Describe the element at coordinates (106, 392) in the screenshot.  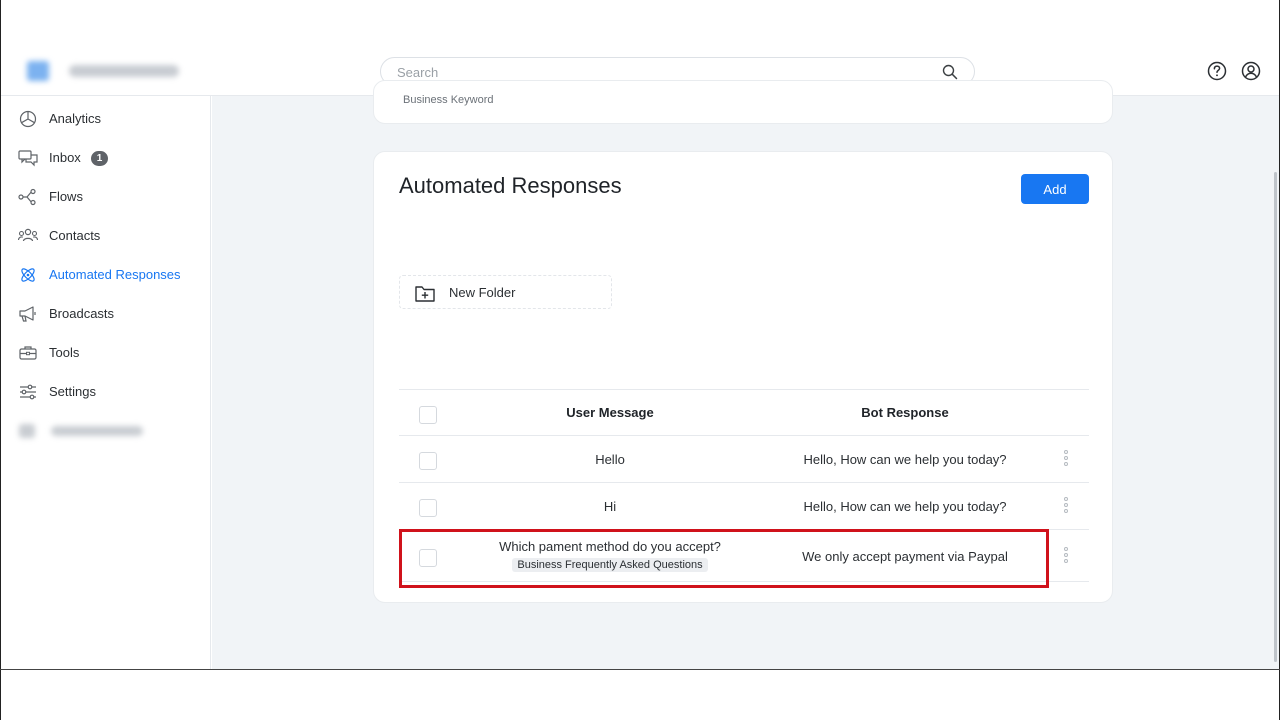
I see `sidebar-item-settings: Settings` at that location.